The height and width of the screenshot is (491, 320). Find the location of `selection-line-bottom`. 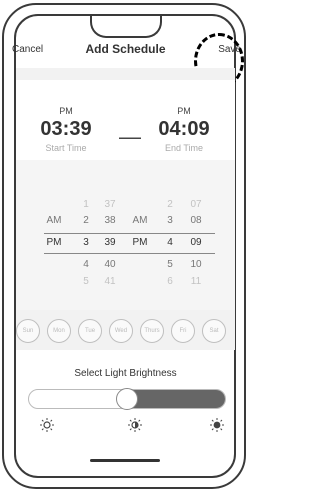

selection-line-bottom is located at coordinates (129, 253).